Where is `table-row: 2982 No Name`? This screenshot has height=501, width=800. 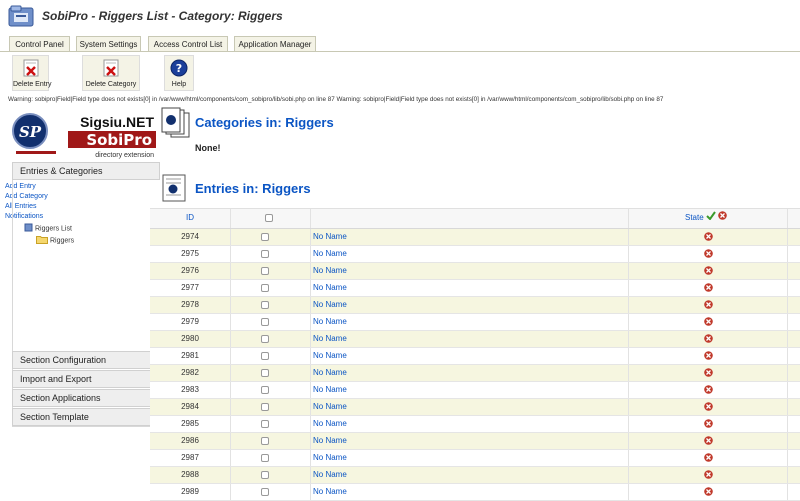 table-row: 2982 No Name is located at coordinates (475, 373).